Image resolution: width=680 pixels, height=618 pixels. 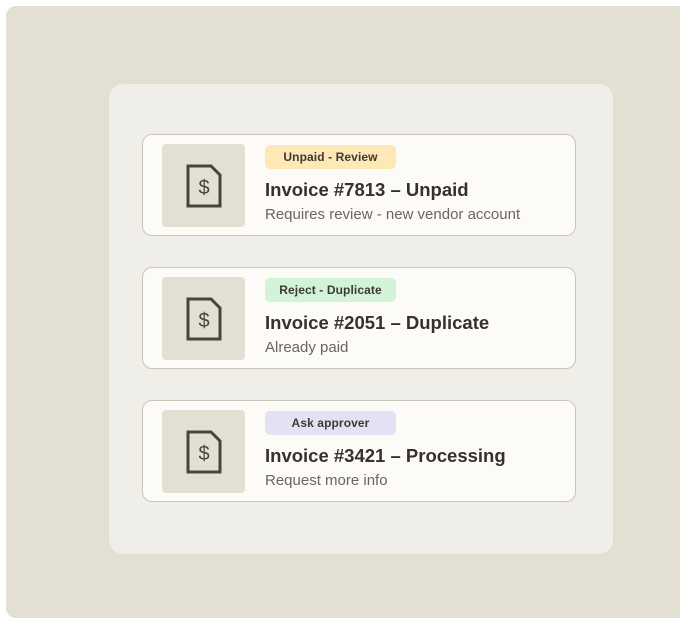 I want to click on invoice-subtitle: Already paid, so click(x=307, y=347).